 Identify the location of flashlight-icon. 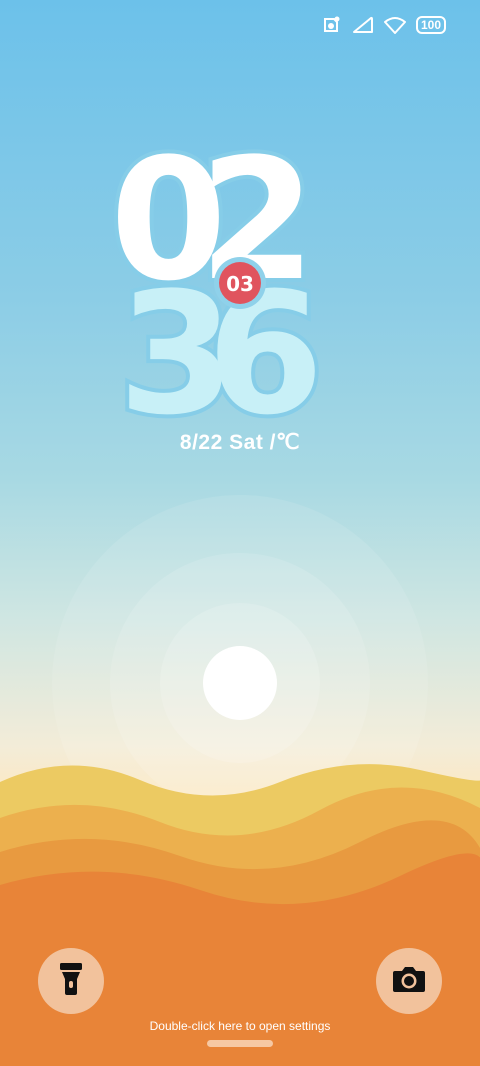
(71, 981).